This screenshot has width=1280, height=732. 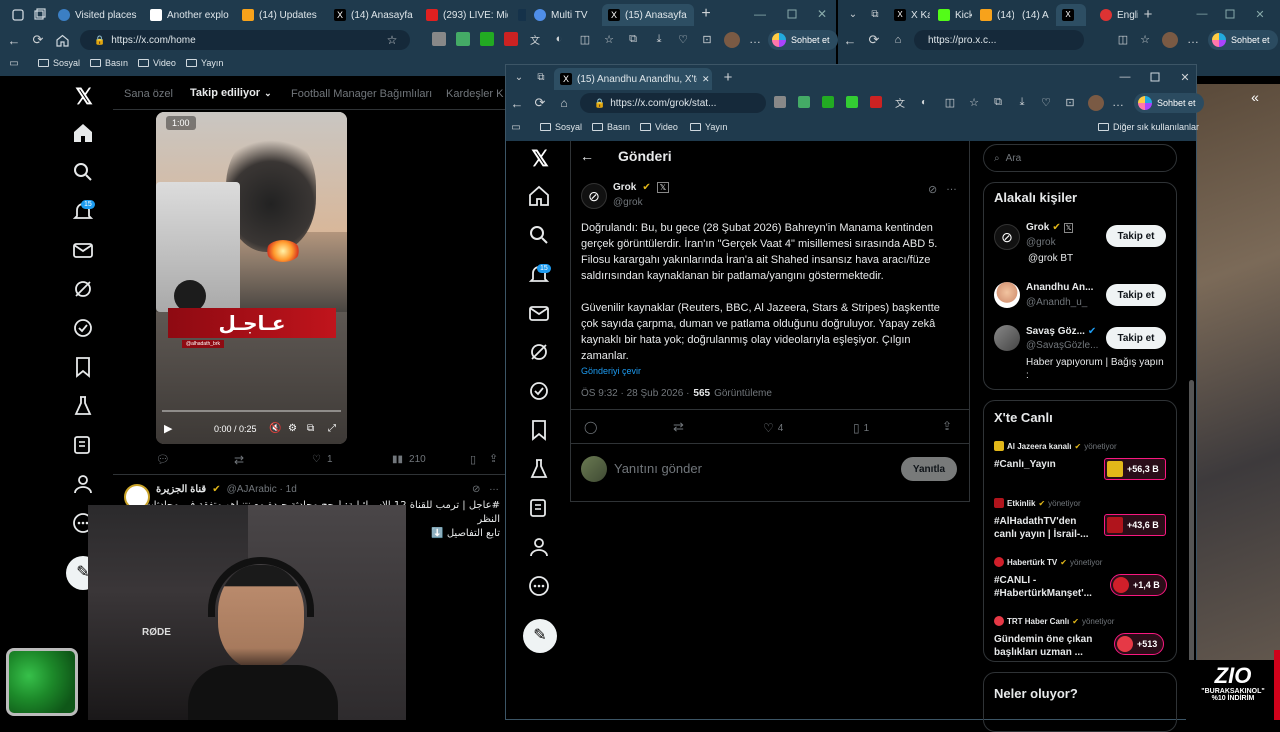 I want to click on post-repost-icon: ⇄, so click(x=678, y=427).